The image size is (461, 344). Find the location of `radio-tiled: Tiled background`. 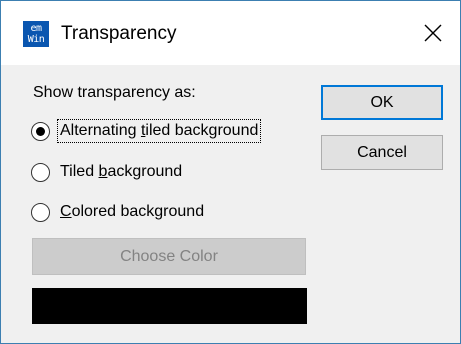

radio-tiled: Tiled background is located at coordinates (107, 172).